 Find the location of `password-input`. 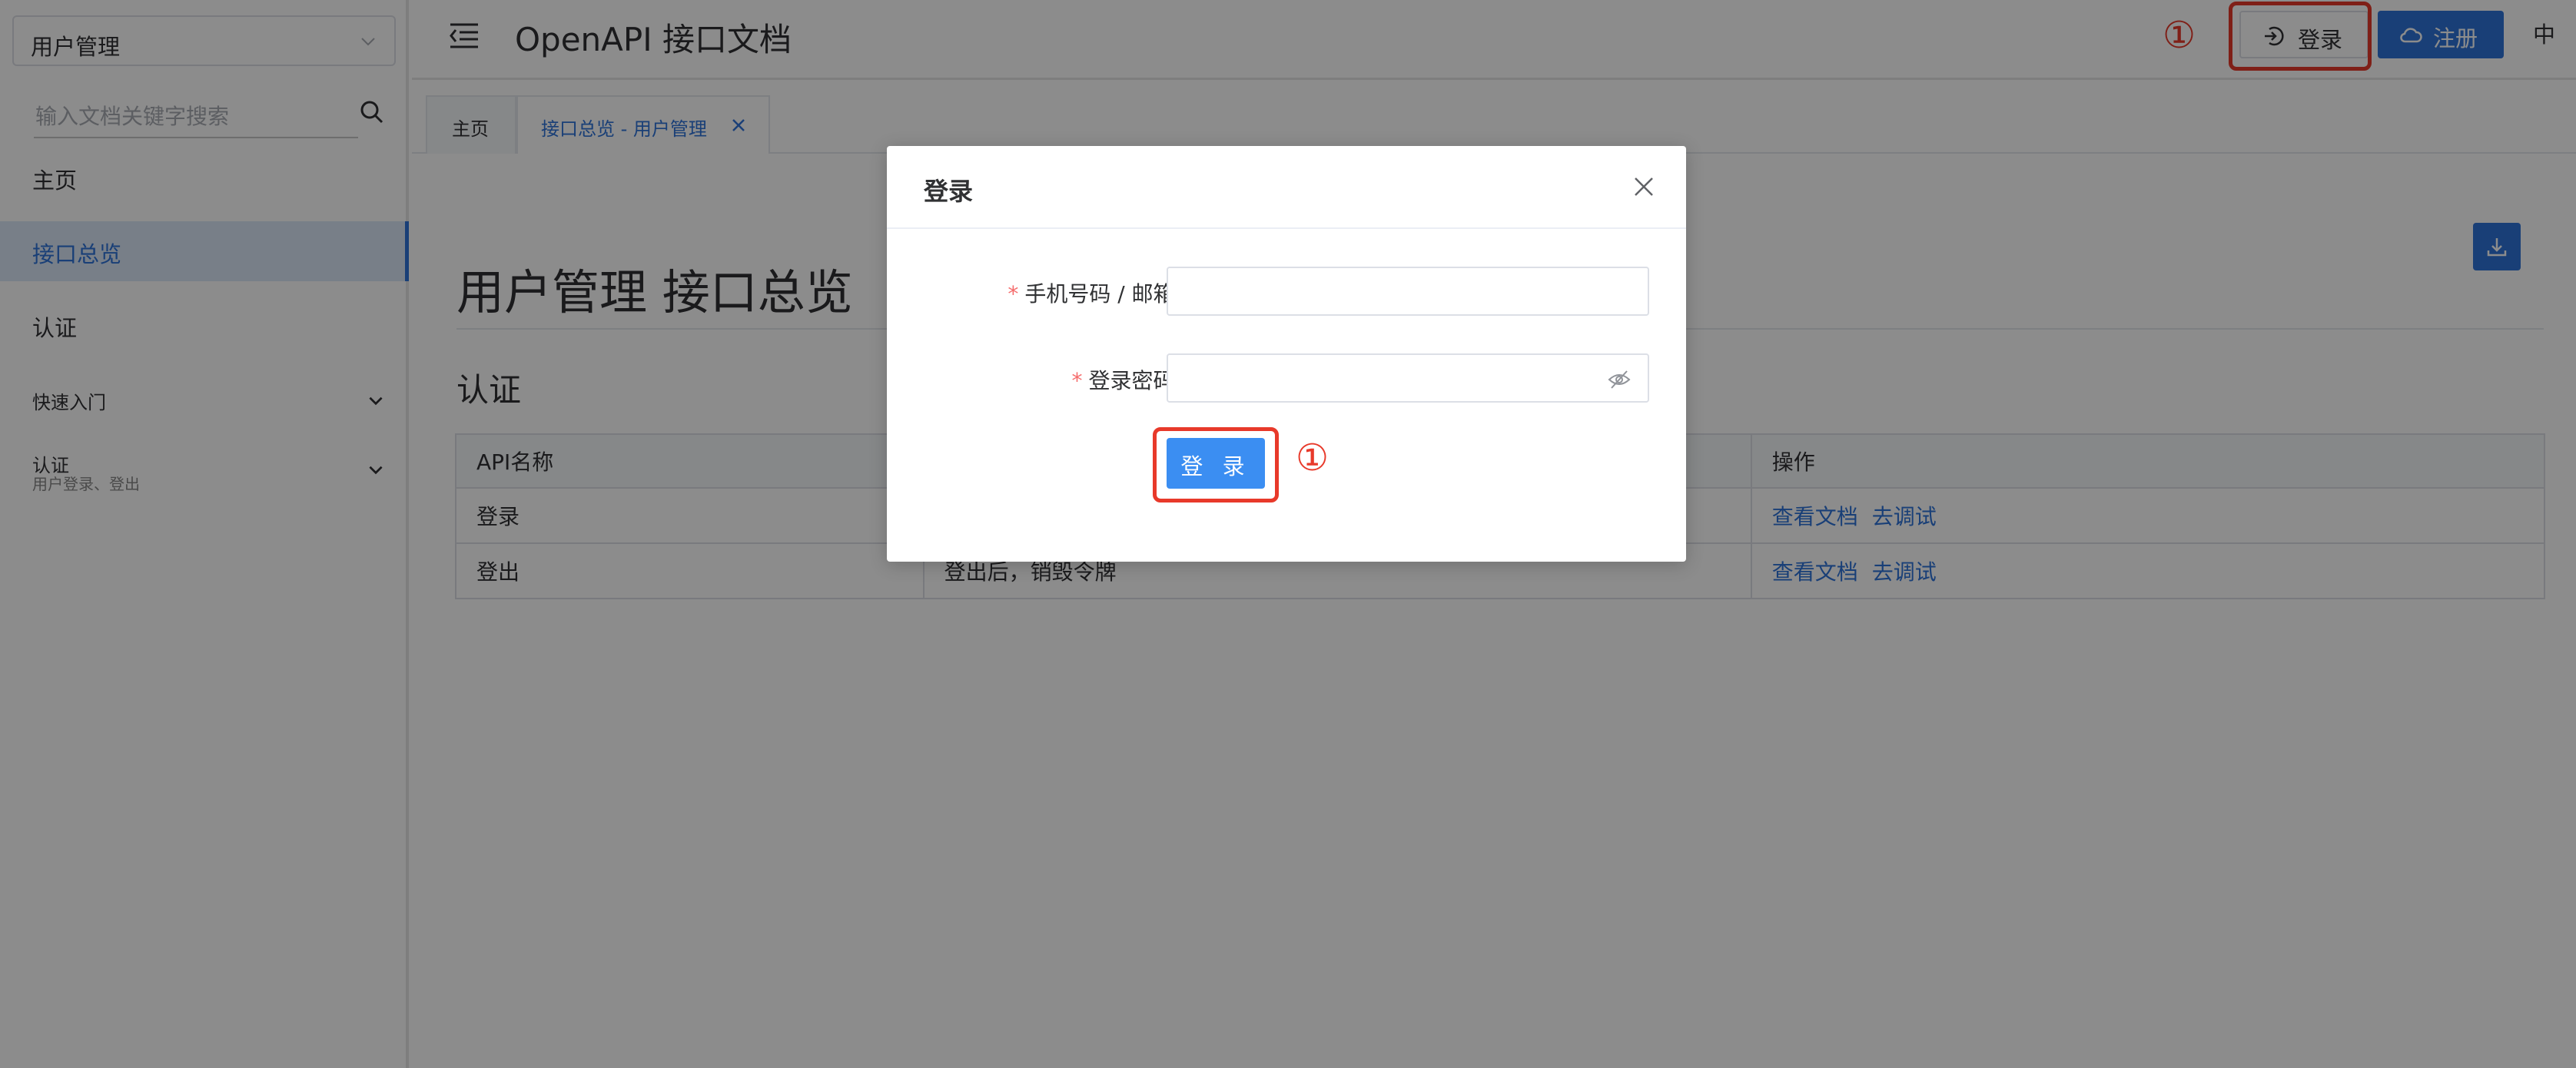

password-input is located at coordinates (1408, 378).